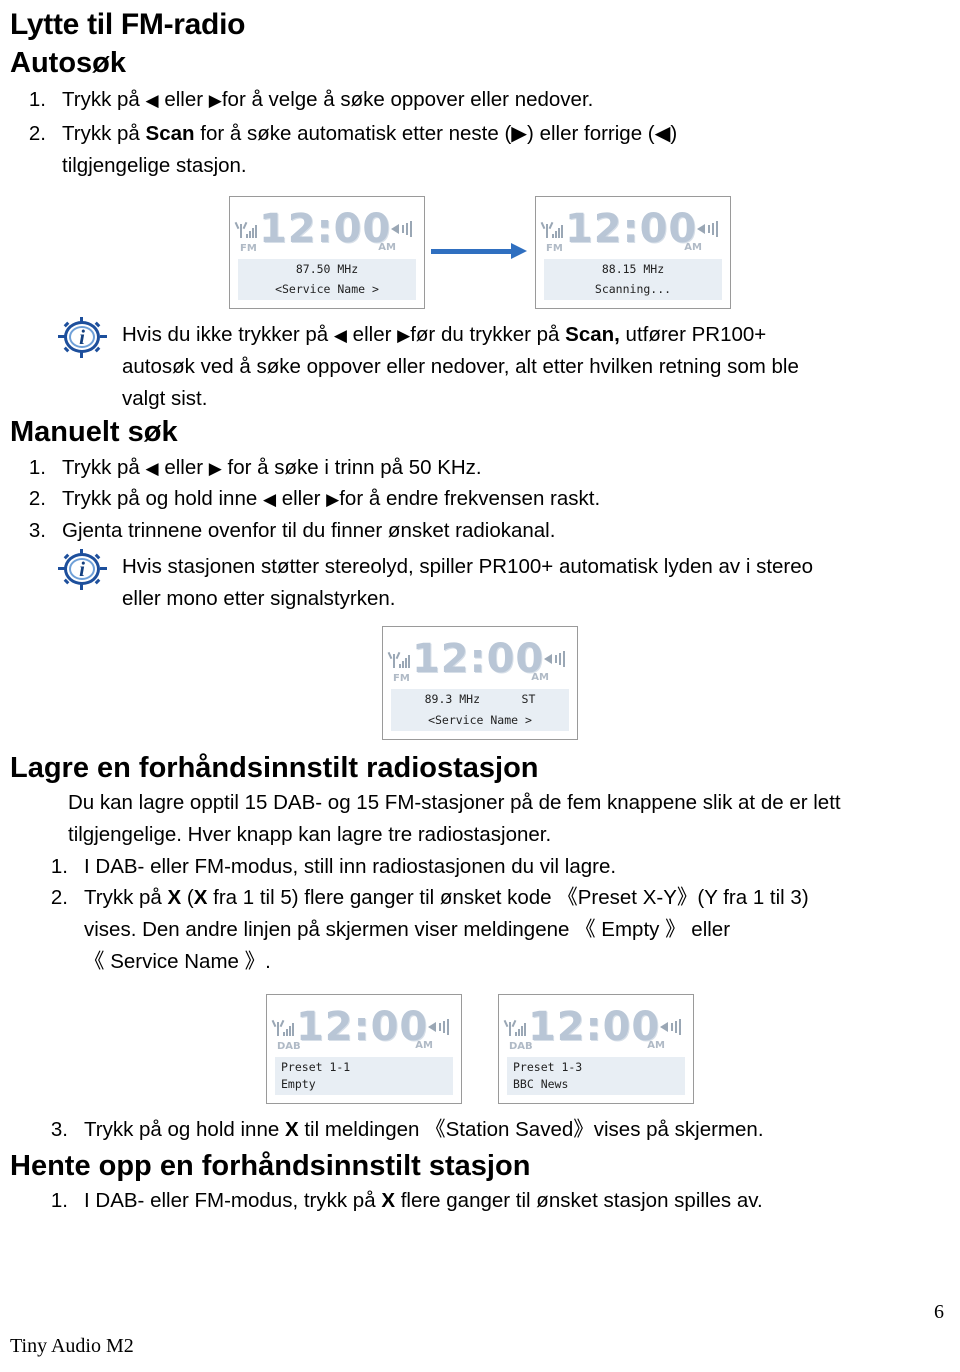 This screenshot has height=1372, width=960. What do you see at coordinates (90, 338) in the screenshot?
I see `info-icon: i` at bounding box center [90, 338].